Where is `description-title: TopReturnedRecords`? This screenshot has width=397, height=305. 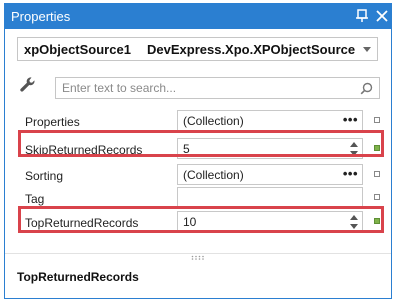 description-title: TopReturnedRecords is located at coordinates (78, 277).